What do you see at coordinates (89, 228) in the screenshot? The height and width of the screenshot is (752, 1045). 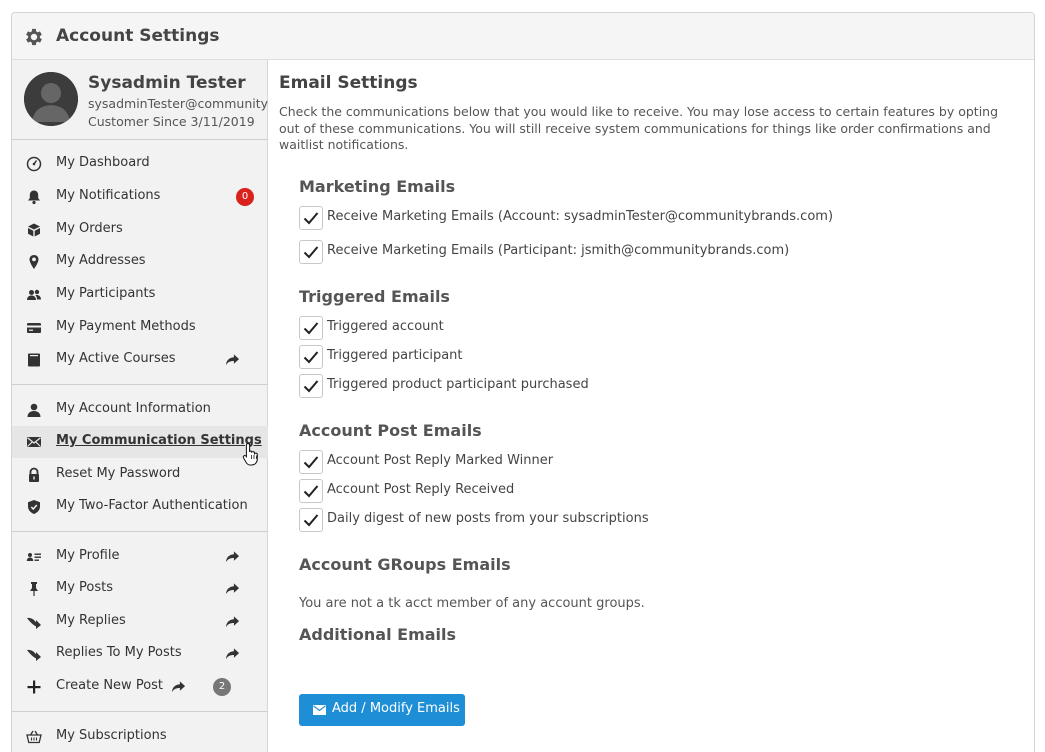 I see `sidebar-item-label: My Orders` at bounding box center [89, 228].